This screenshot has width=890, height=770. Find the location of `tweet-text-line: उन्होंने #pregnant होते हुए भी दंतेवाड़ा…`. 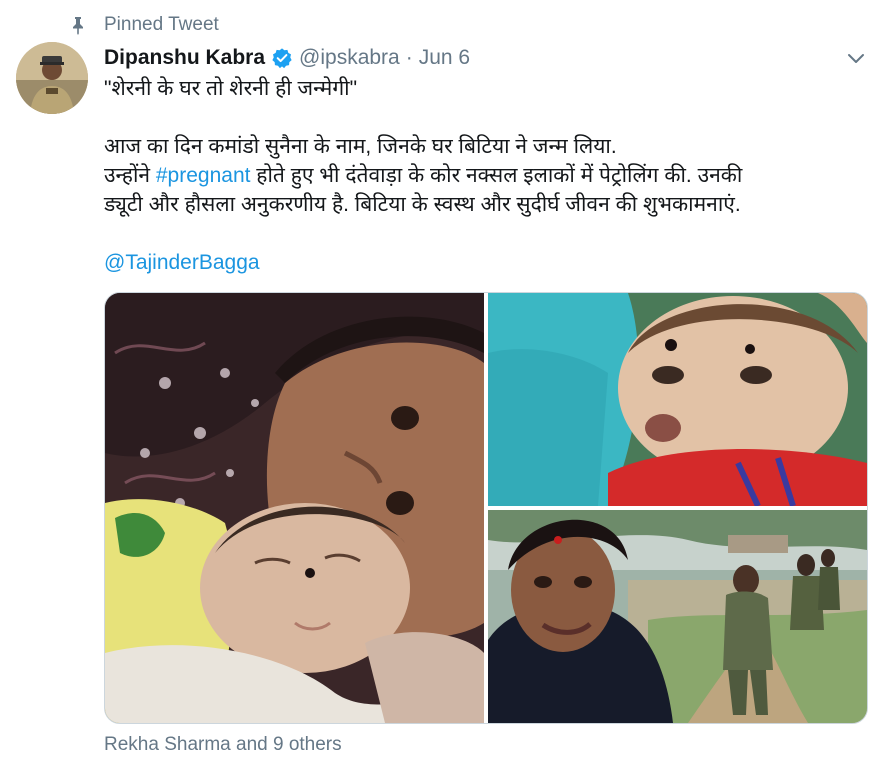

tweet-text-line: उन्होंने #pregnant होते हुए भी दंतेवाड़ा… is located at coordinates (484, 175).